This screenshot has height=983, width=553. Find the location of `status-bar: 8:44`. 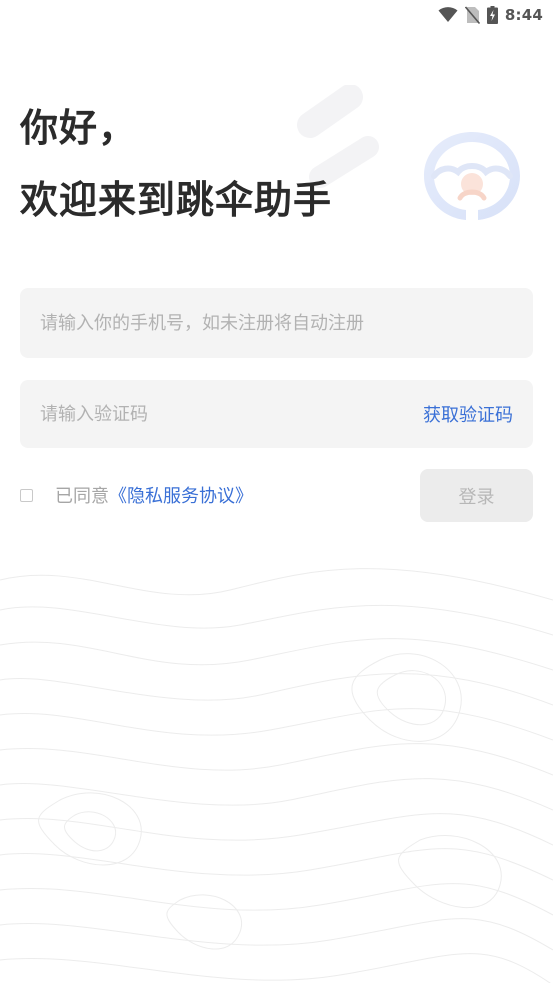

status-bar: 8:44 is located at coordinates (276, 15).